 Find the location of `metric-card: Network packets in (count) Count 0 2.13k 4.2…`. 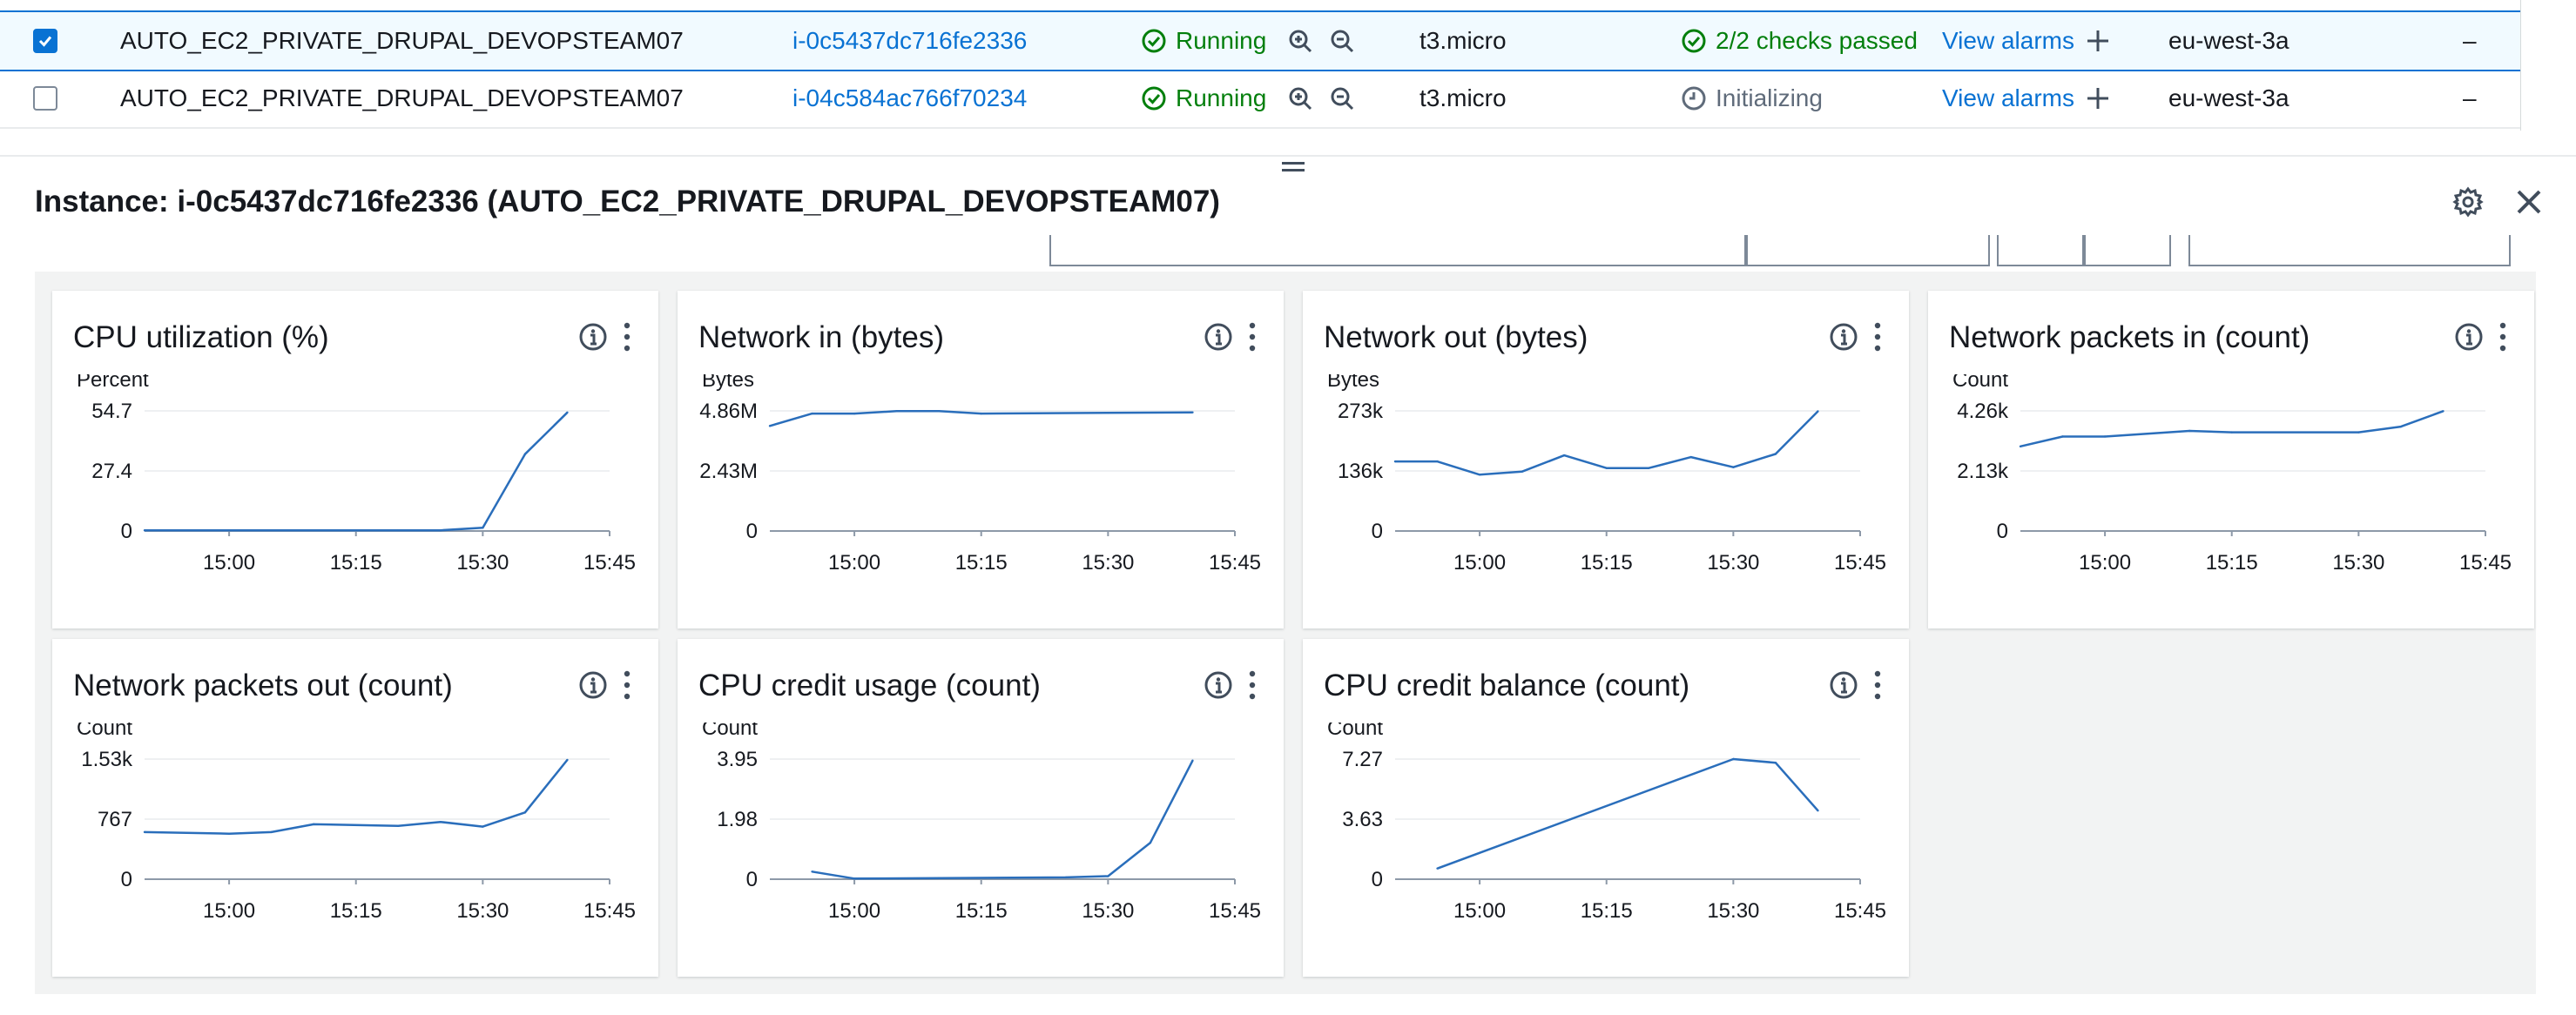

metric-card: Network packets in (count) Count 0 2.13k 4.2… is located at coordinates (2231, 460).